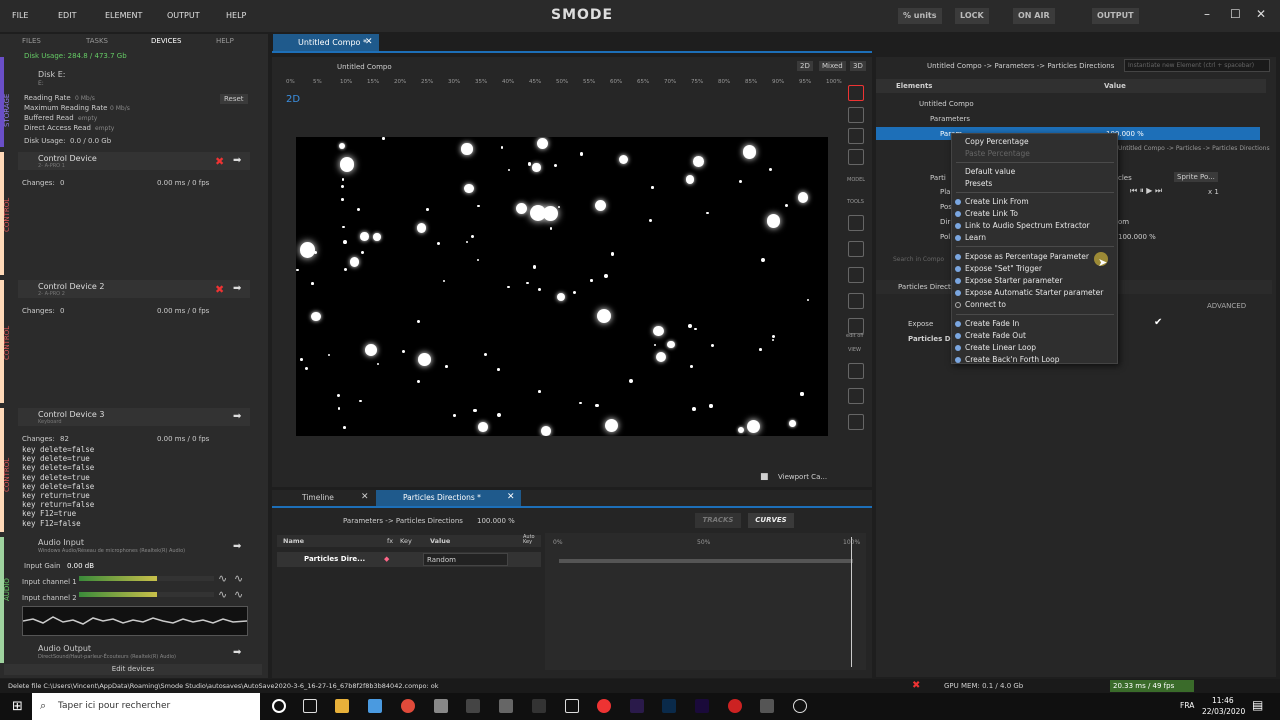 This screenshot has height=720, width=1280. Describe the element at coordinates (326, 42) in the screenshot. I see `tab-untitled-compo: Untitled Compo * ✕` at that location.